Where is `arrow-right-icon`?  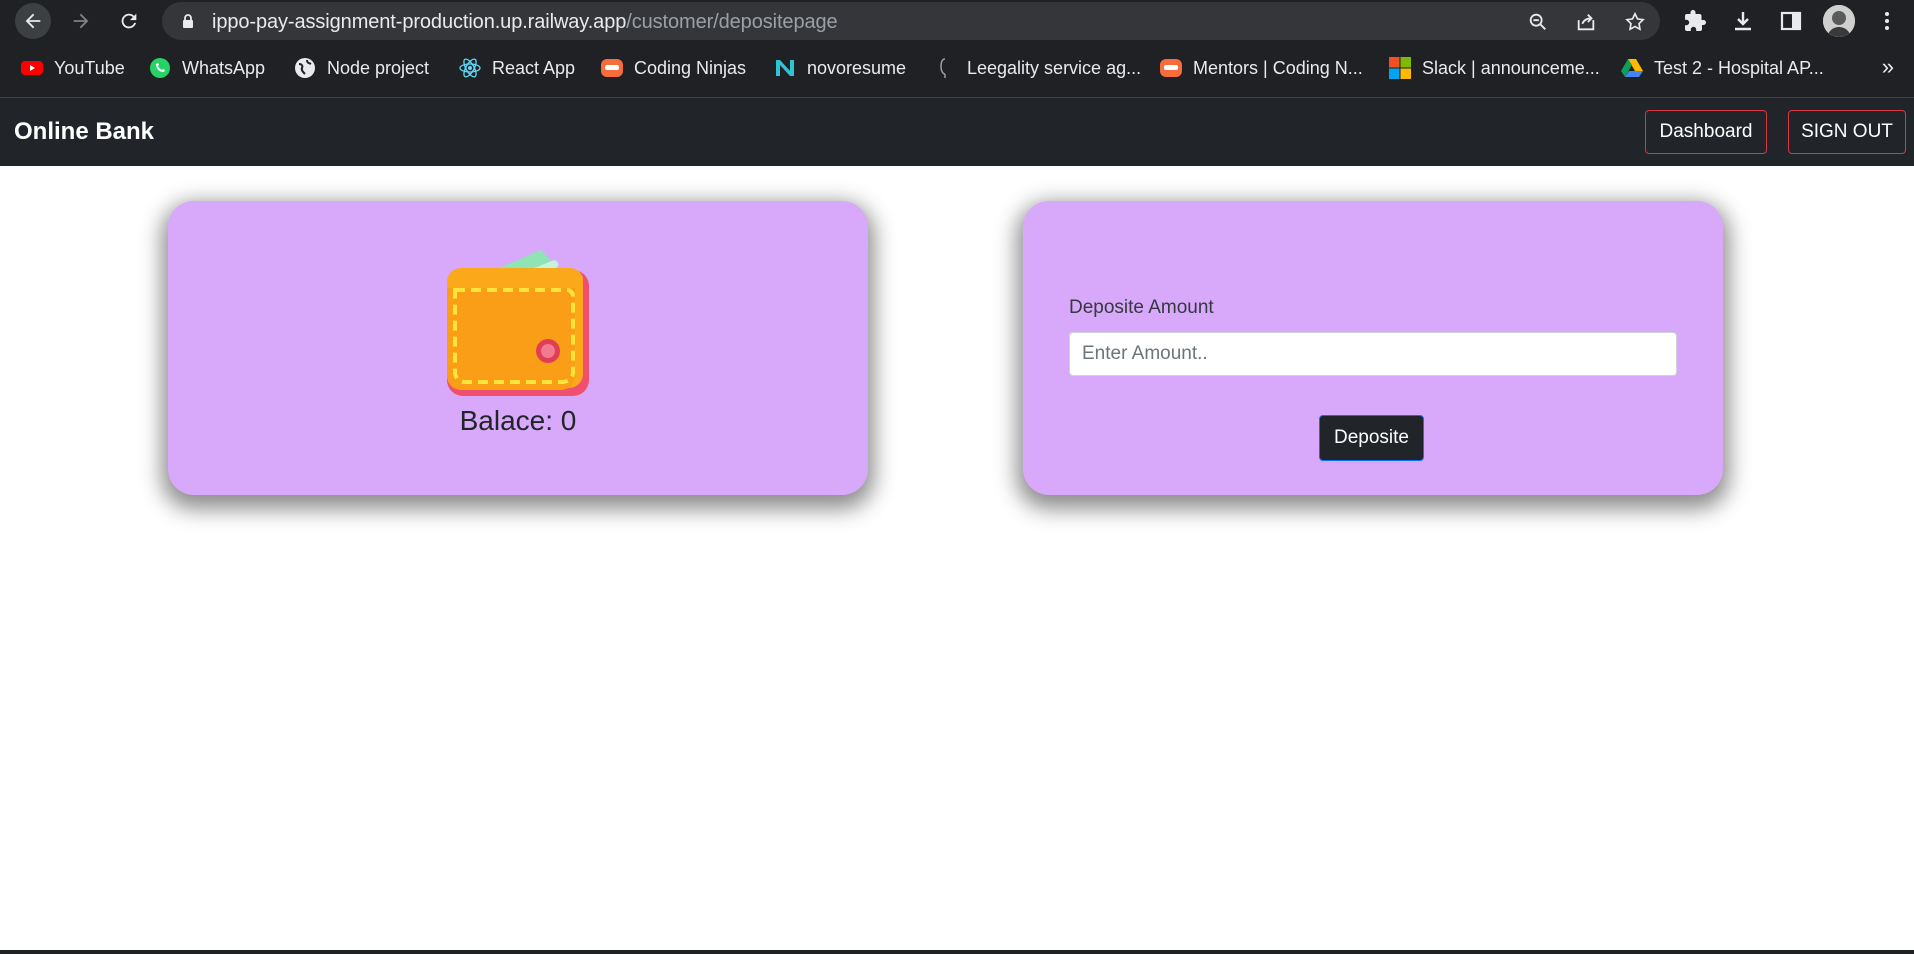
arrow-right-icon is located at coordinates (81, 21).